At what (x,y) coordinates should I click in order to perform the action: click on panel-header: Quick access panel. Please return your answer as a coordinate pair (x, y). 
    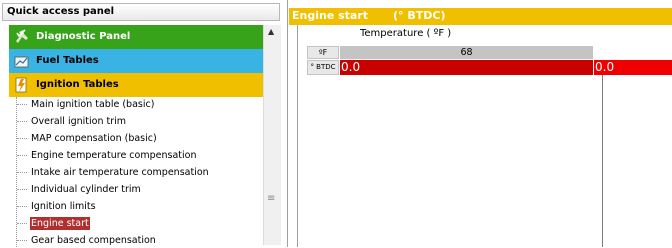
    Looking at the image, I should click on (141, 12).